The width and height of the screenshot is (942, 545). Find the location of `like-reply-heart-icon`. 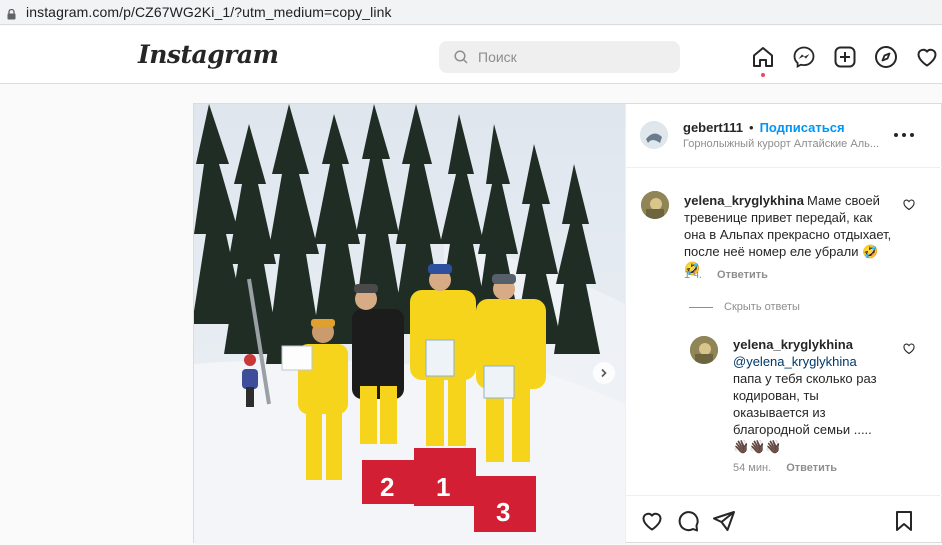

like-reply-heart-icon is located at coordinates (909, 349).